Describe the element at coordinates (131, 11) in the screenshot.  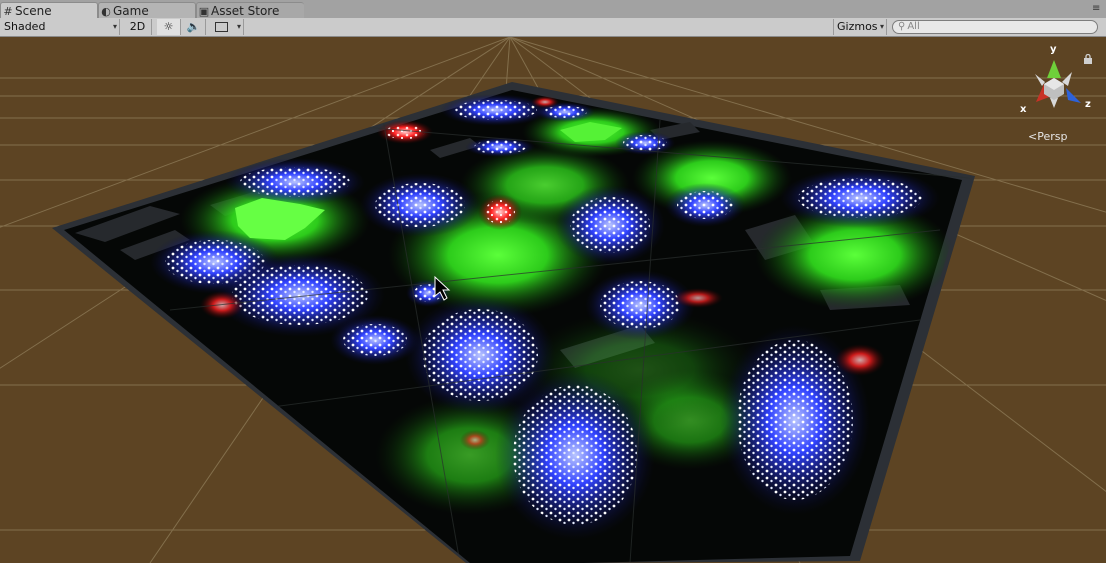
I see `tab-game-label: Game` at that location.